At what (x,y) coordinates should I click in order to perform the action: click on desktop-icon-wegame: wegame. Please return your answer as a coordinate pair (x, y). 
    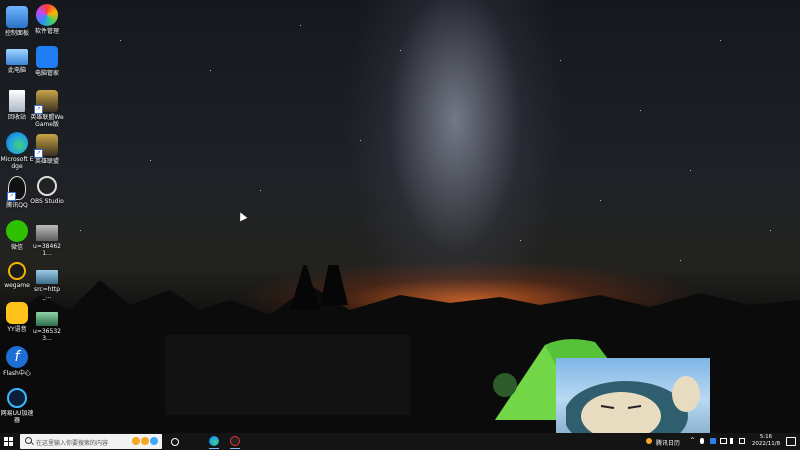
    Looking at the image, I should click on (17, 275).